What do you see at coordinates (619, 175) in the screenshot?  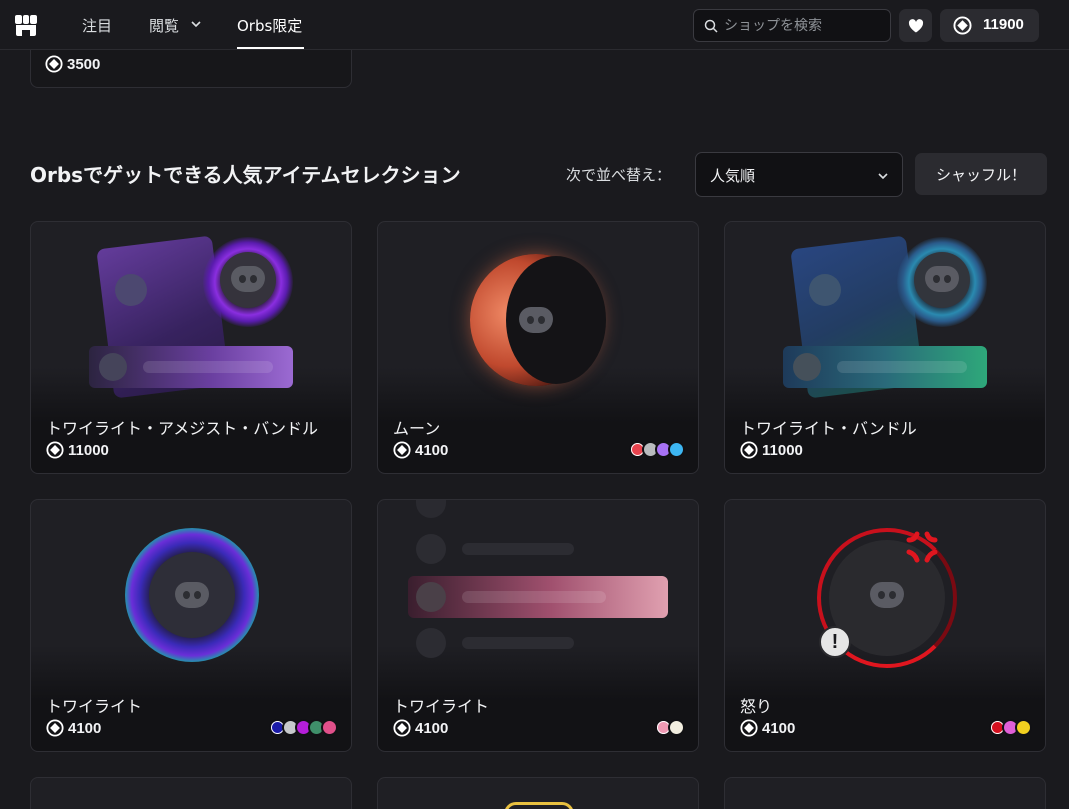 I see `sort-label: 次で並べ替え：` at bounding box center [619, 175].